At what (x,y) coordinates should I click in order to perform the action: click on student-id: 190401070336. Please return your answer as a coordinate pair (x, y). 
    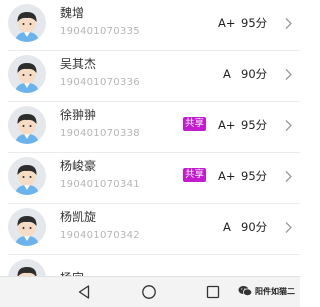
    Looking at the image, I should click on (100, 82).